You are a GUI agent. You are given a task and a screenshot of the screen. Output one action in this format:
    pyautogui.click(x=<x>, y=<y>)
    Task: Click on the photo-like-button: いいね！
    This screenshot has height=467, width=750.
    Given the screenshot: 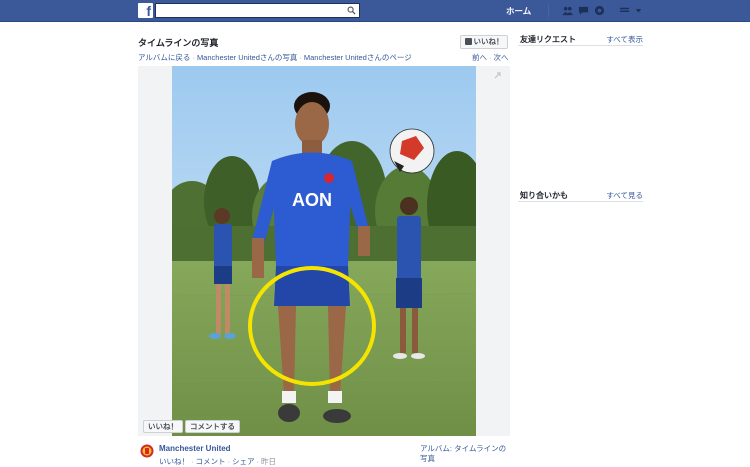 What is the action you would take?
    pyautogui.click(x=163, y=426)
    